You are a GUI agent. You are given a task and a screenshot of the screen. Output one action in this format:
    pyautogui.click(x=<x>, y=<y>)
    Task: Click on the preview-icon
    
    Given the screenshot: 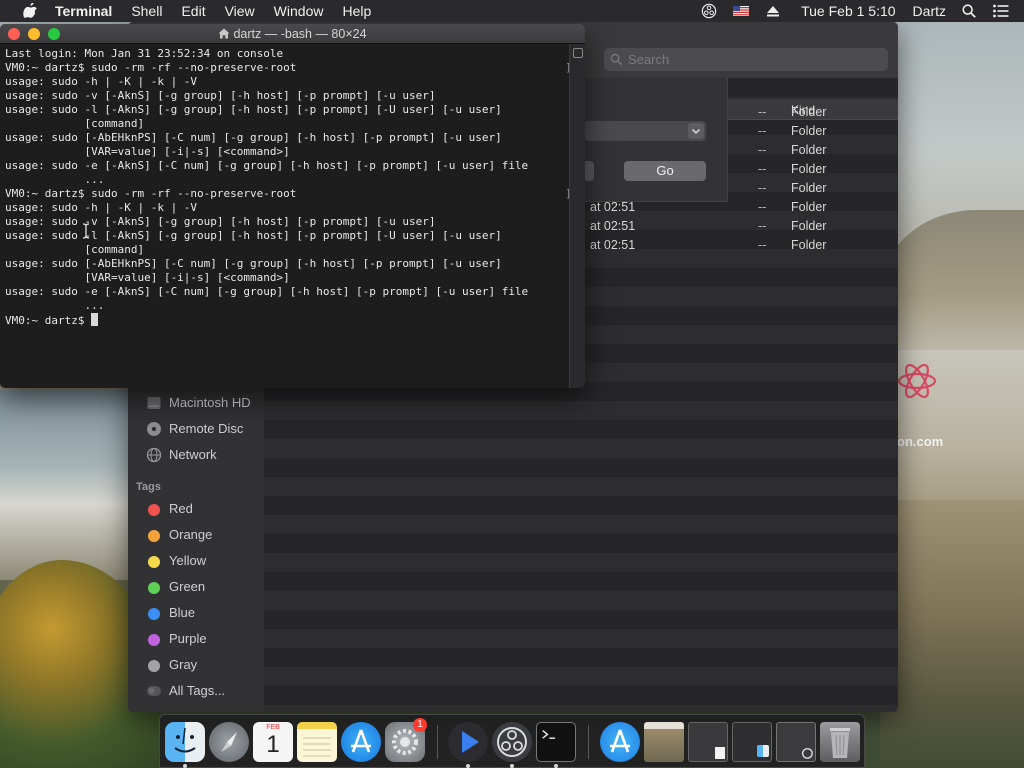 What is the action you would take?
    pyautogui.click(x=664, y=742)
    